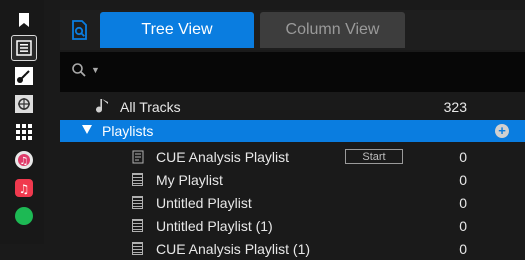  I want to click on playlist-item-label: My Playlist, so click(189, 180).